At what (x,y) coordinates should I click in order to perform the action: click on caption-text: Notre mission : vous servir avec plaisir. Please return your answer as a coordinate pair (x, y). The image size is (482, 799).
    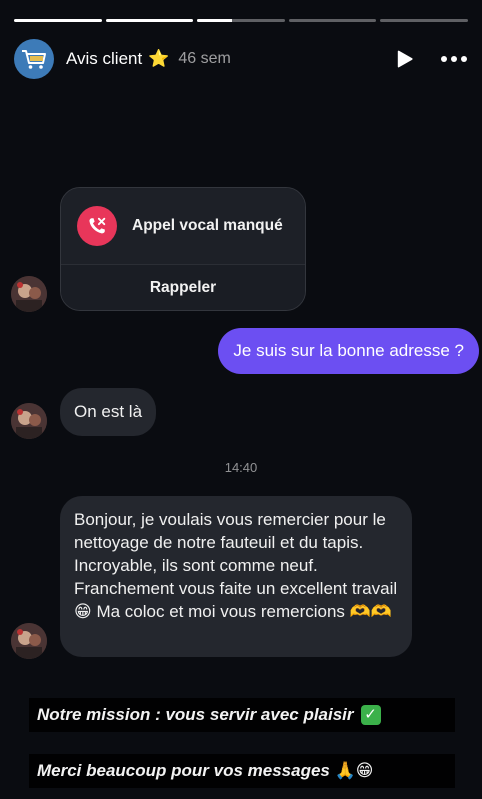
    Looking at the image, I should click on (195, 714).